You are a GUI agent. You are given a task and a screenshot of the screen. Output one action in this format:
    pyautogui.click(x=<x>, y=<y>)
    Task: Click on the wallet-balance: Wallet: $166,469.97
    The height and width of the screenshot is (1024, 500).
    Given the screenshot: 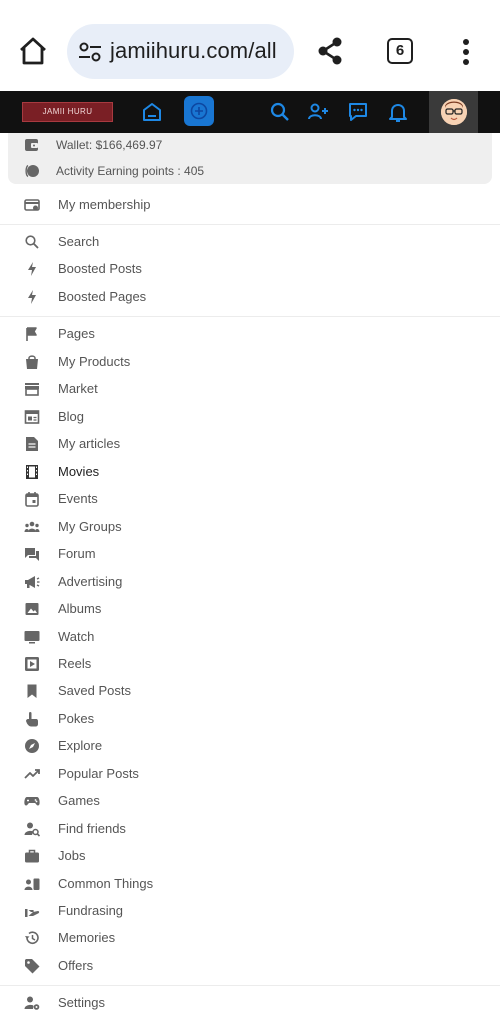 What is the action you would take?
    pyautogui.click(x=109, y=145)
    